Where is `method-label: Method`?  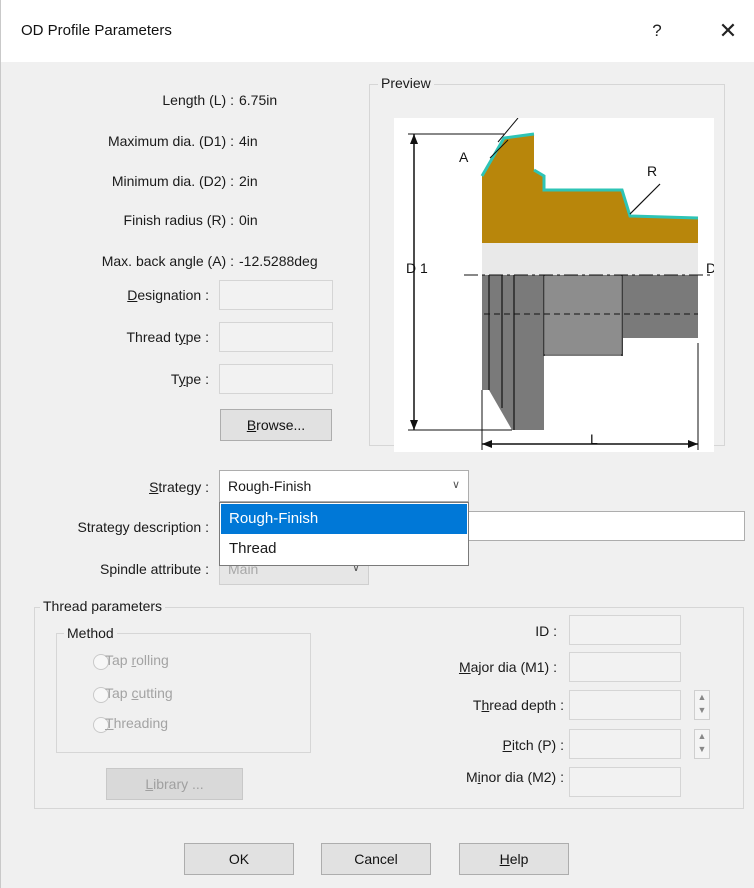
method-label: Method is located at coordinates (90, 633).